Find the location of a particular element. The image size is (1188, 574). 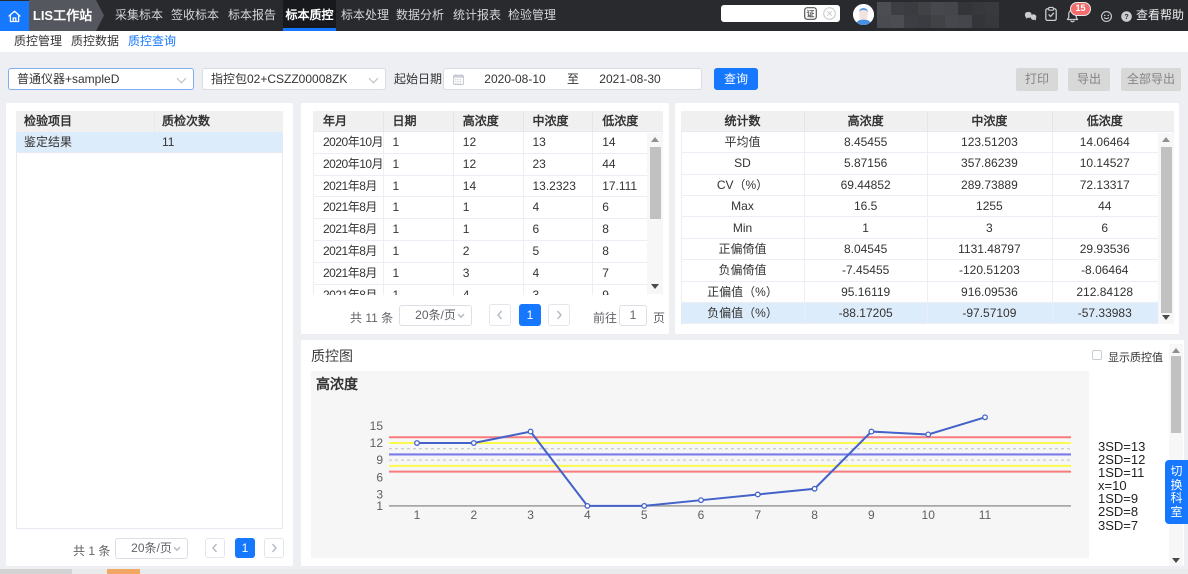

svg-text: 12 is located at coordinates (377, 443).